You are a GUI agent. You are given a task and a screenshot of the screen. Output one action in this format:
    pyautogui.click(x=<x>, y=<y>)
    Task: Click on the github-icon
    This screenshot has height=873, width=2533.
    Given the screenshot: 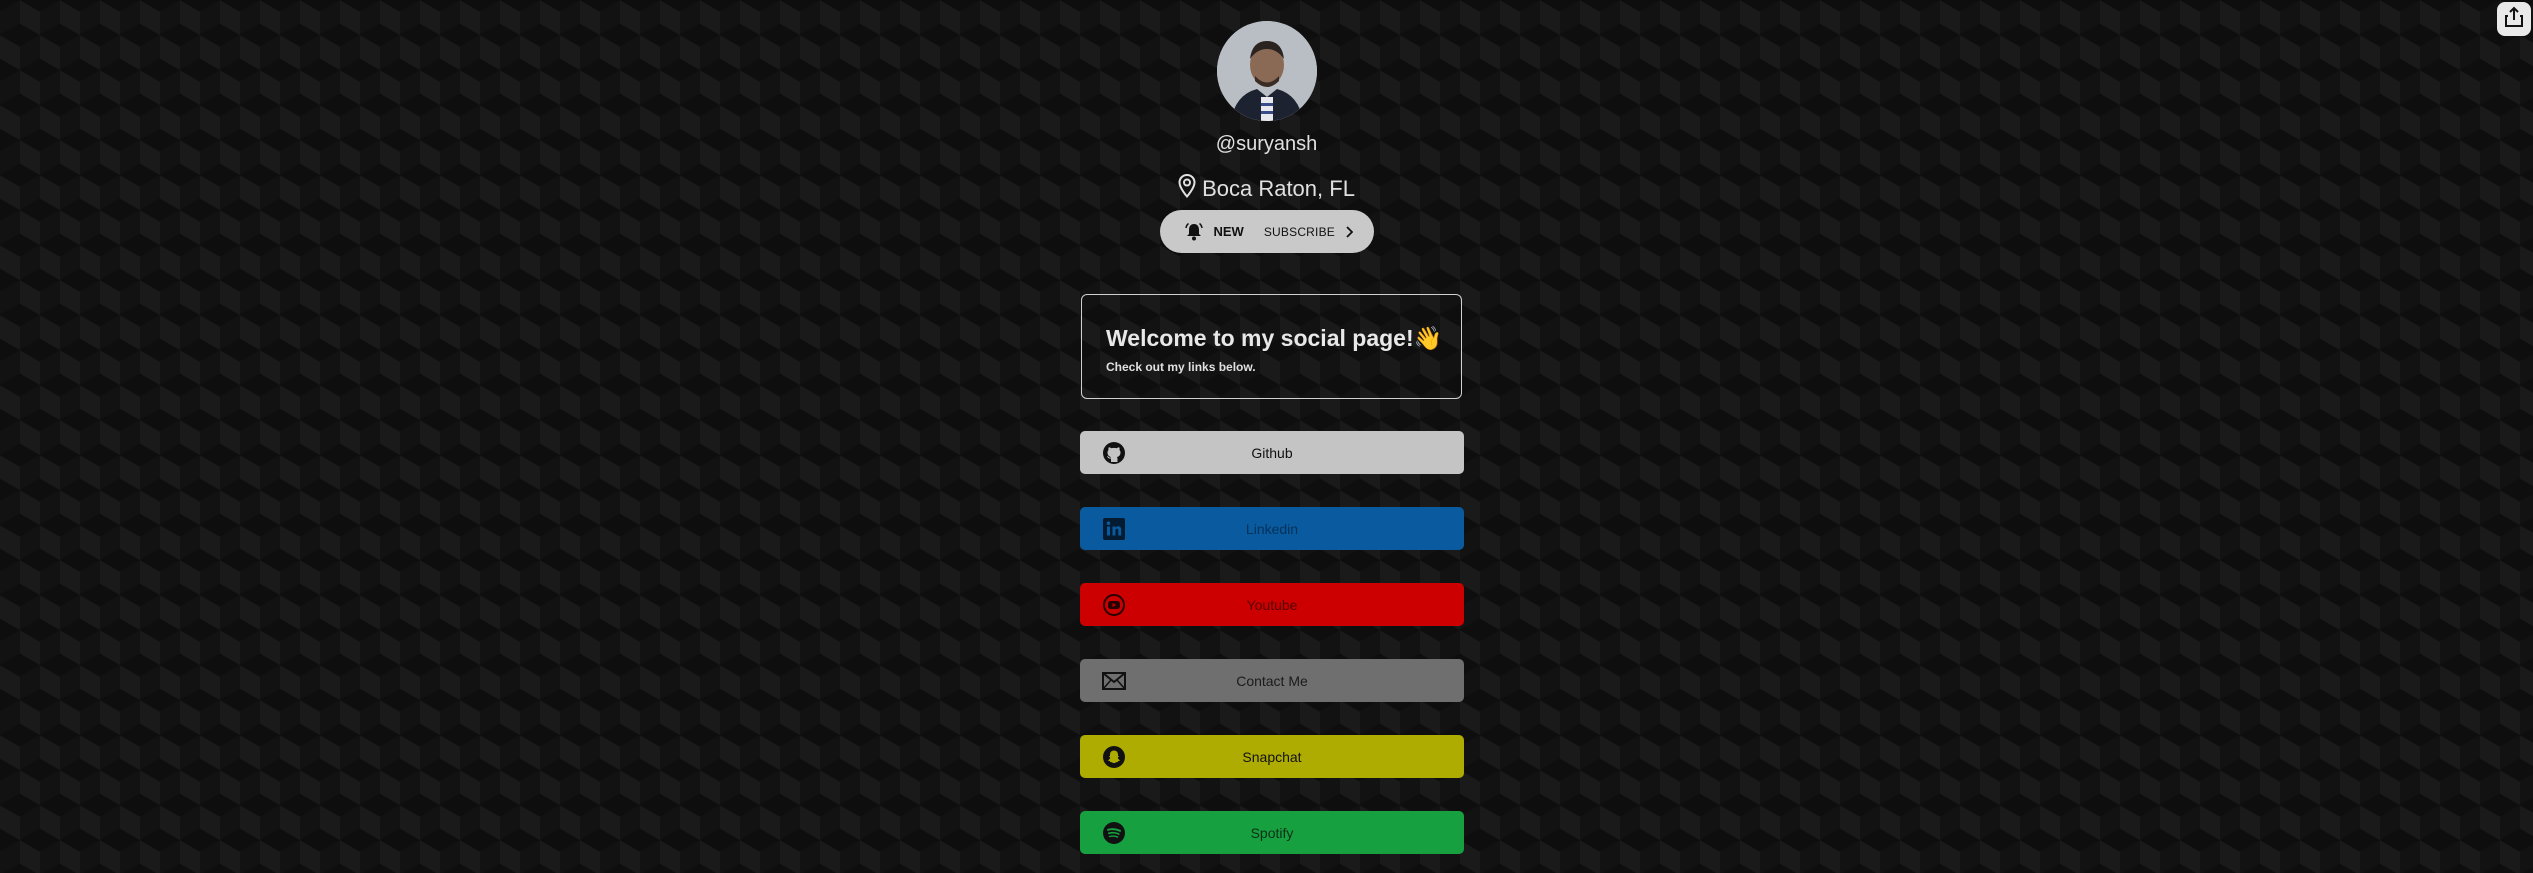 What is the action you would take?
    pyautogui.click(x=1114, y=453)
    